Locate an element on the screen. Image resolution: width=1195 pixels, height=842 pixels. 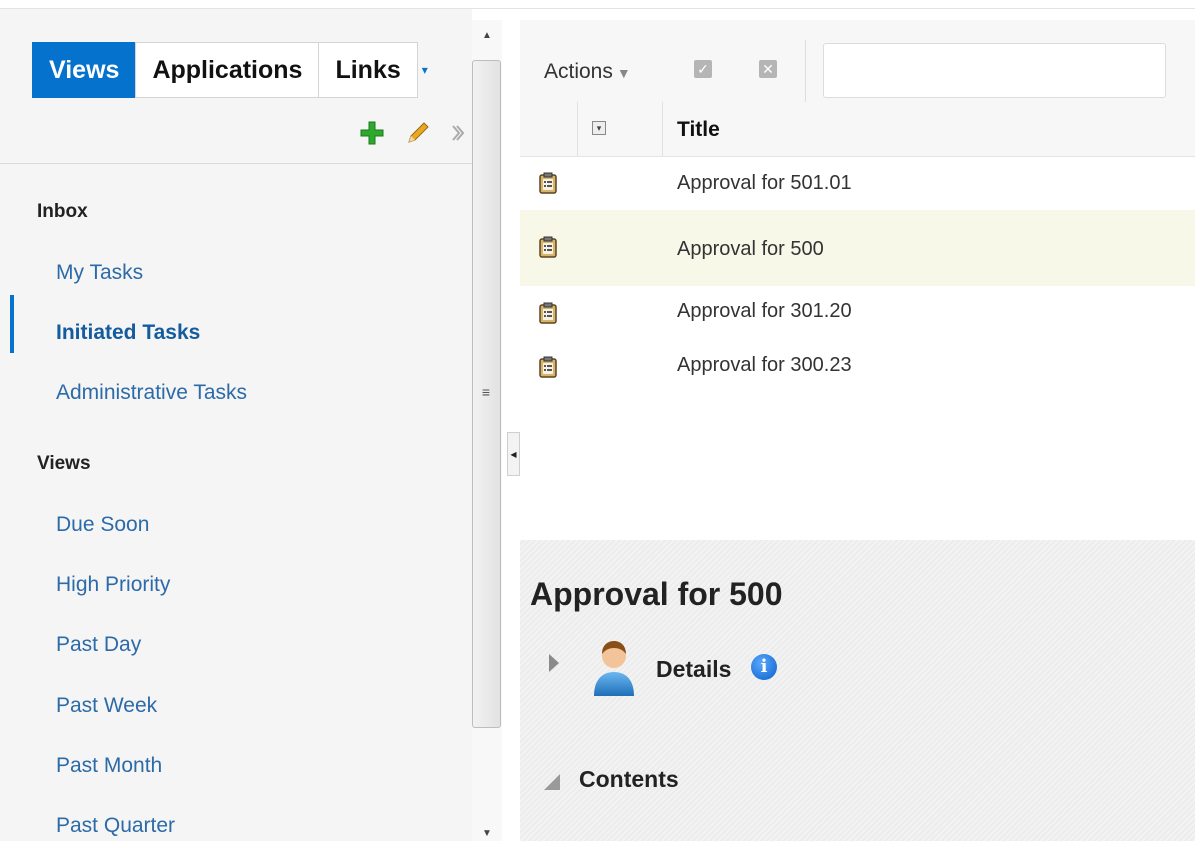
nav-administrative-tasks: Administrative Tasks is located at coordinates (151, 393).